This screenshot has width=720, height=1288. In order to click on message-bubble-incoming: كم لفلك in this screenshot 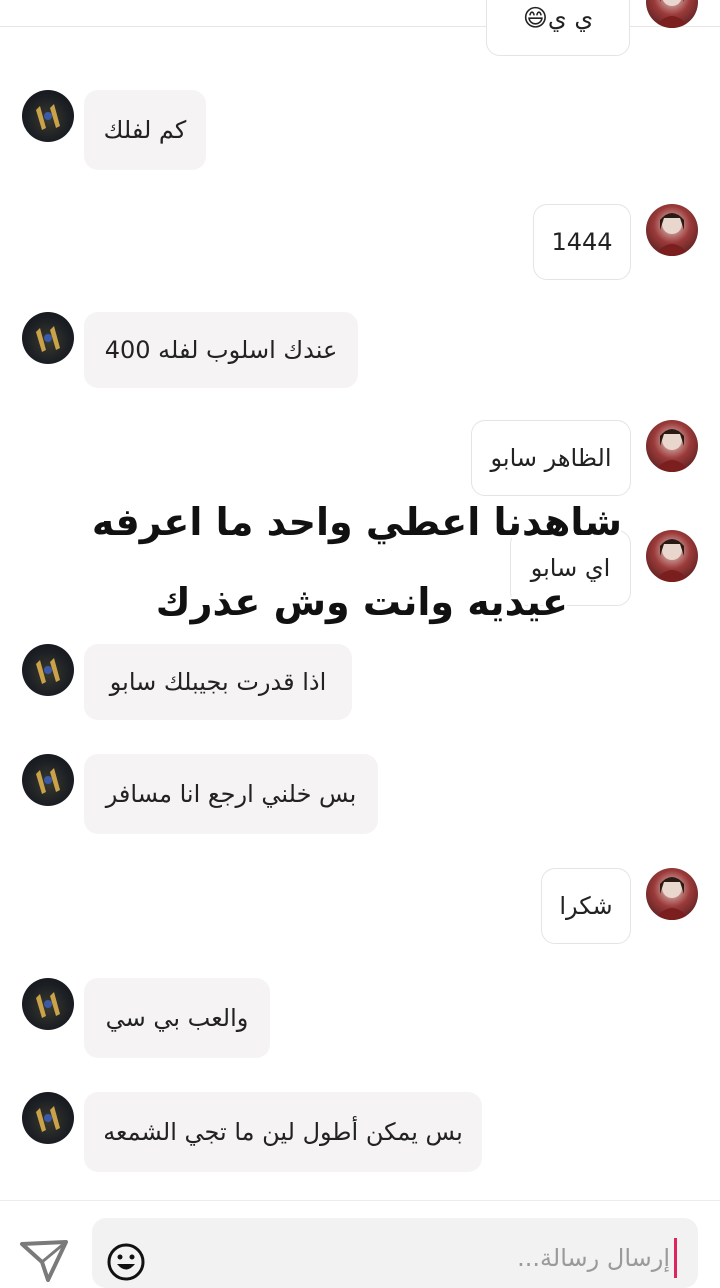, I will do `click(145, 130)`.